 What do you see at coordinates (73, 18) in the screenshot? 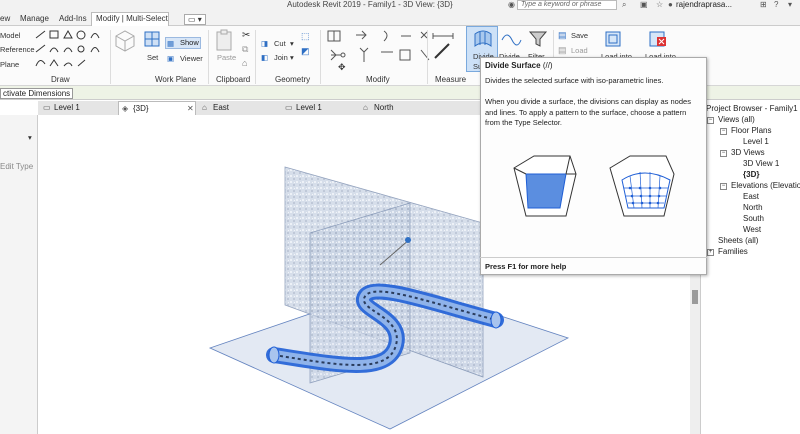
I see `tab-add-ins: Add-Ins` at bounding box center [73, 18].